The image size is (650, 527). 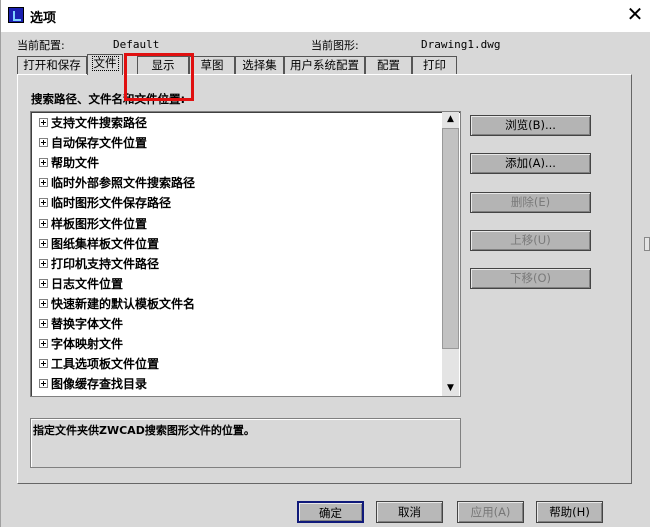 I want to click on tab-label: 打印, so click(x=434, y=65).